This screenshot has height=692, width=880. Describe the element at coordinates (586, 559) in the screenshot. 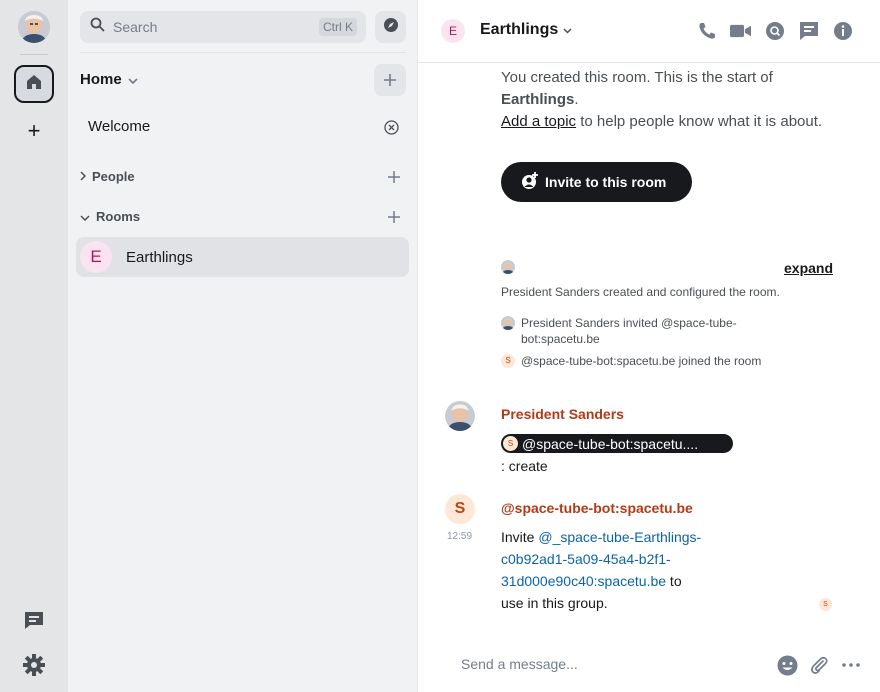

I see `mention-link: c0b92ad1-5a09-45a4-b2f1-` at that location.